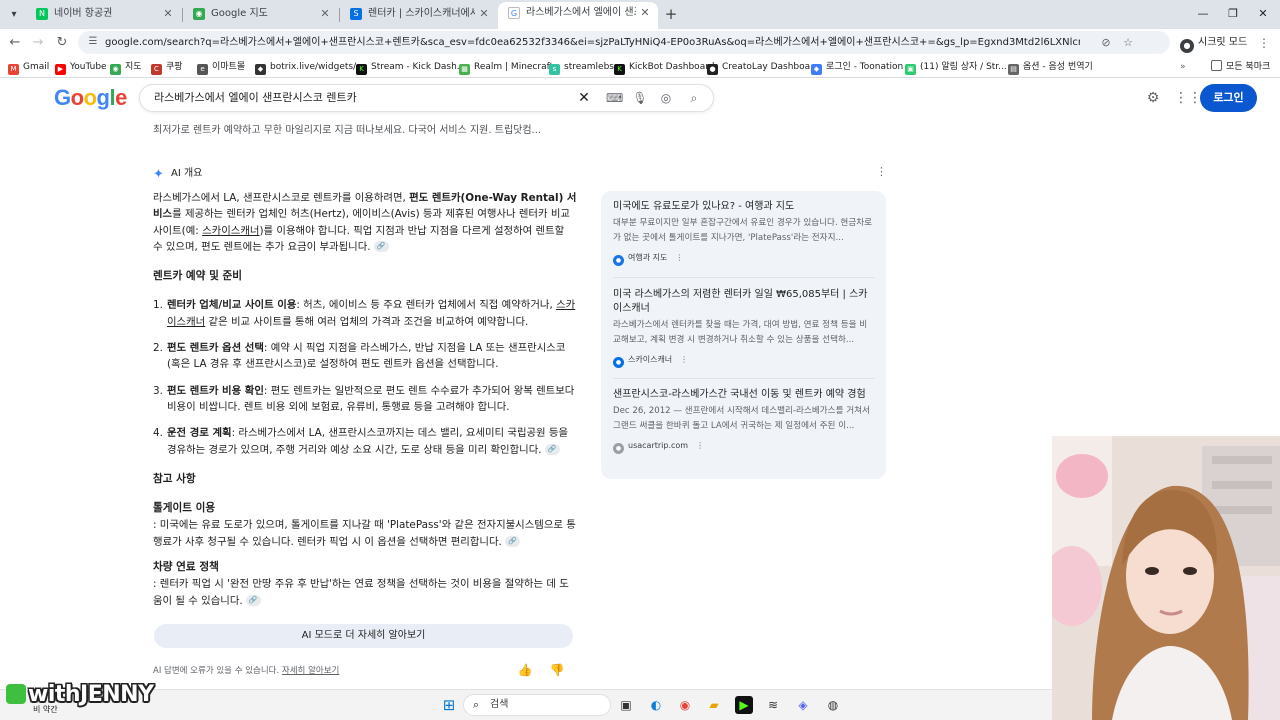 The height and width of the screenshot is (720, 1280). Describe the element at coordinates (158, 348) in the screenshot. I see `step-number: 2.` at that location.